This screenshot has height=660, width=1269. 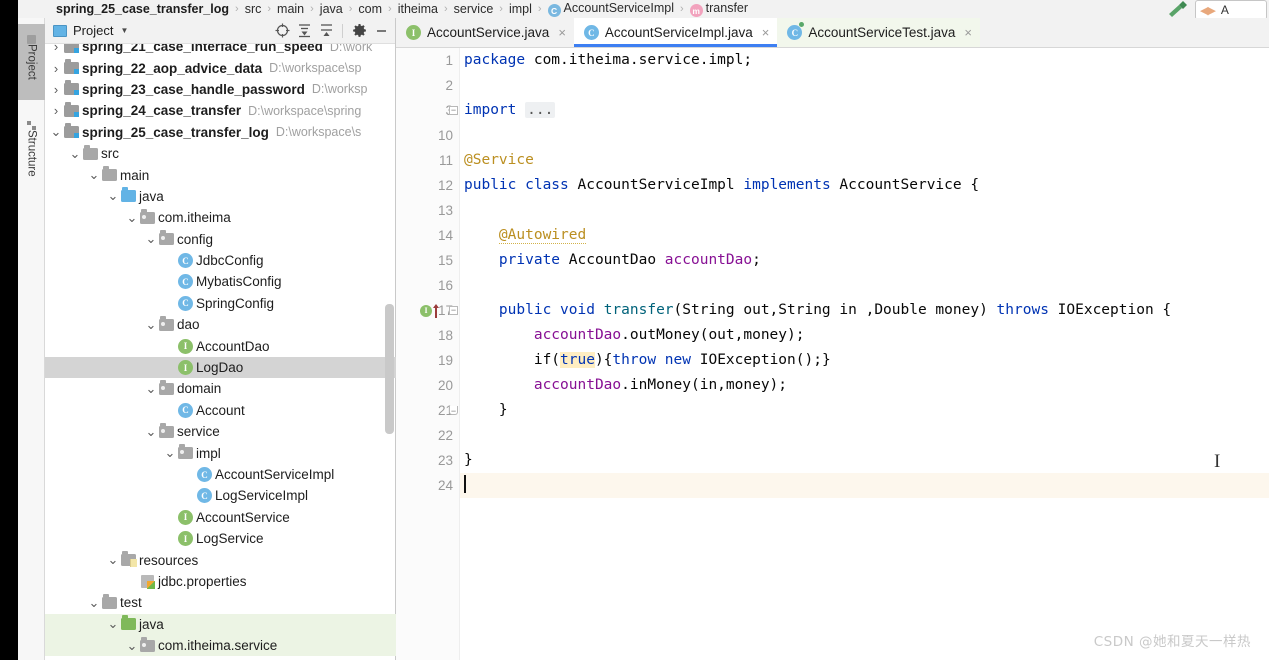 What do you see at coordinates (427, 160) in the screenshot?
I see `gutter-line: 11` at bounding box center [427, 160].